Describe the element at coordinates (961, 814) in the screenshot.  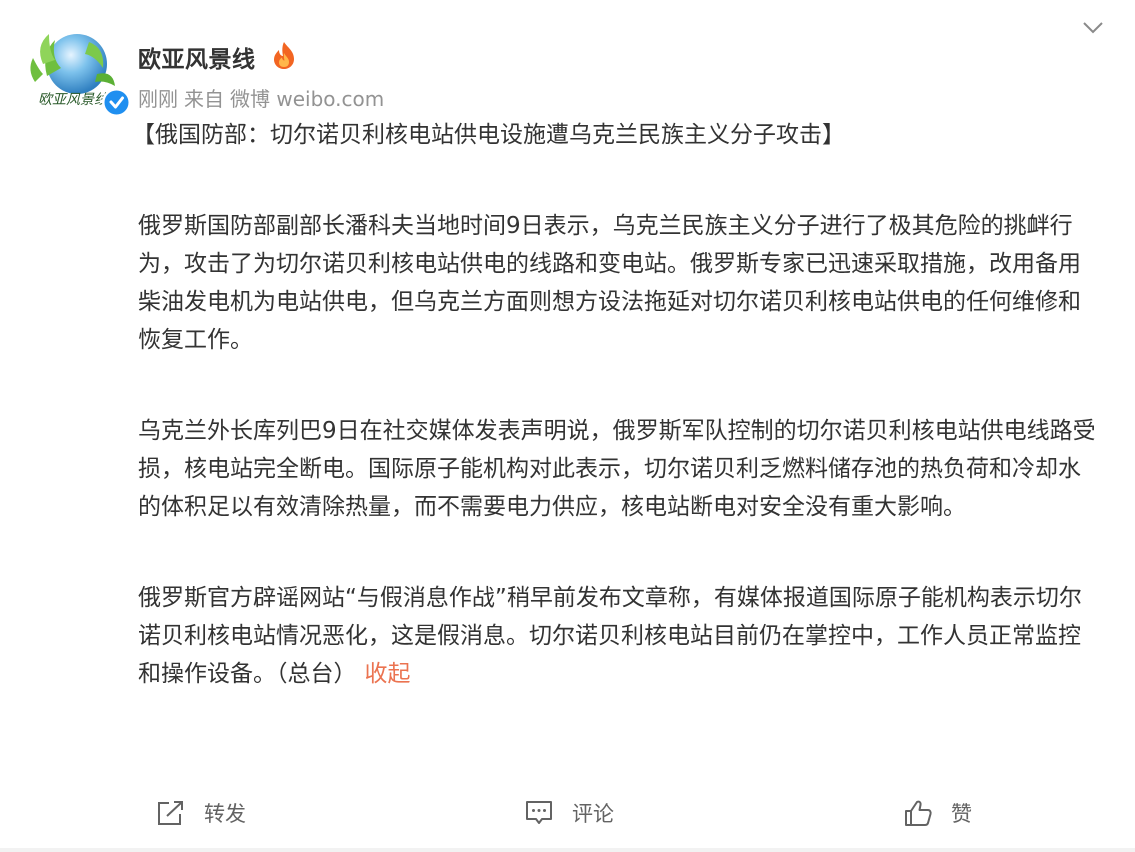
I see `like-label: 赞` at that location.